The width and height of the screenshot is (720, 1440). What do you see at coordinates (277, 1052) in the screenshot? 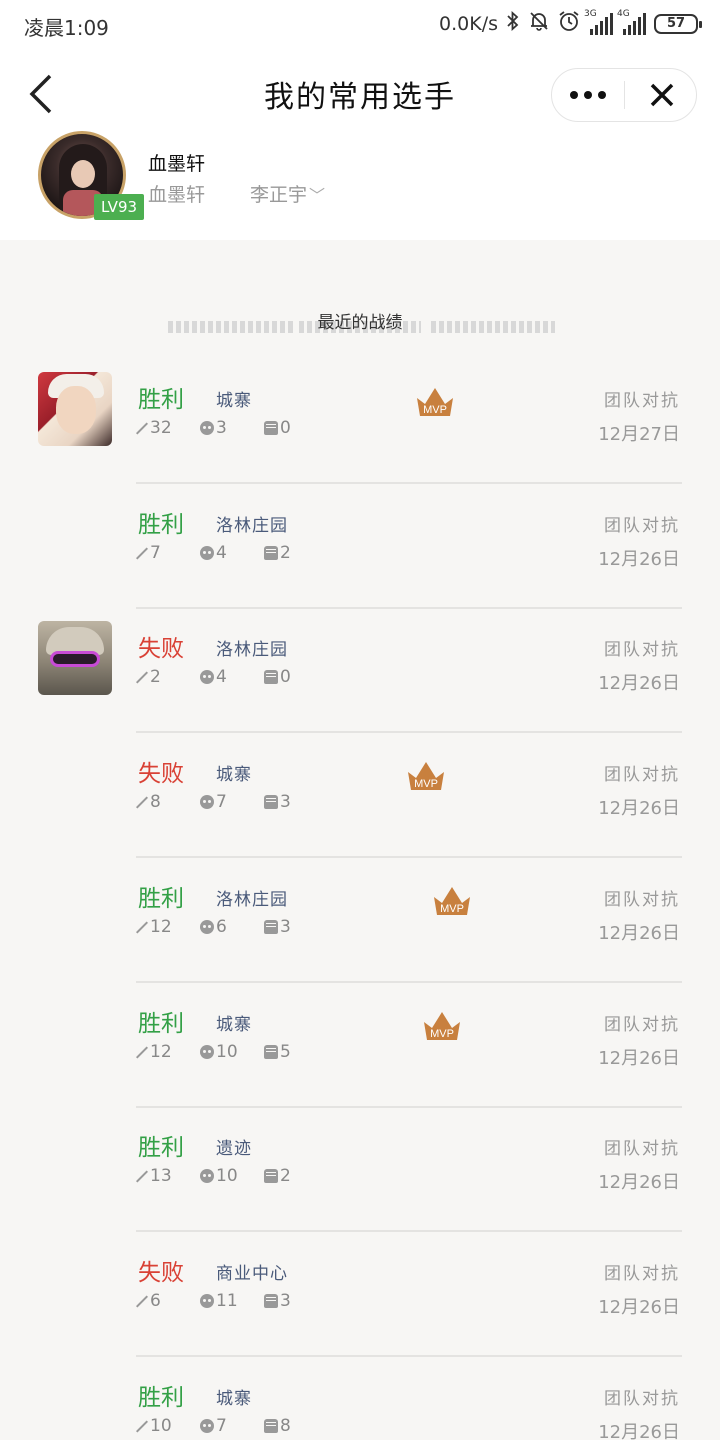
I see `assists-stat: 5` at bounding box center [277, 1052].